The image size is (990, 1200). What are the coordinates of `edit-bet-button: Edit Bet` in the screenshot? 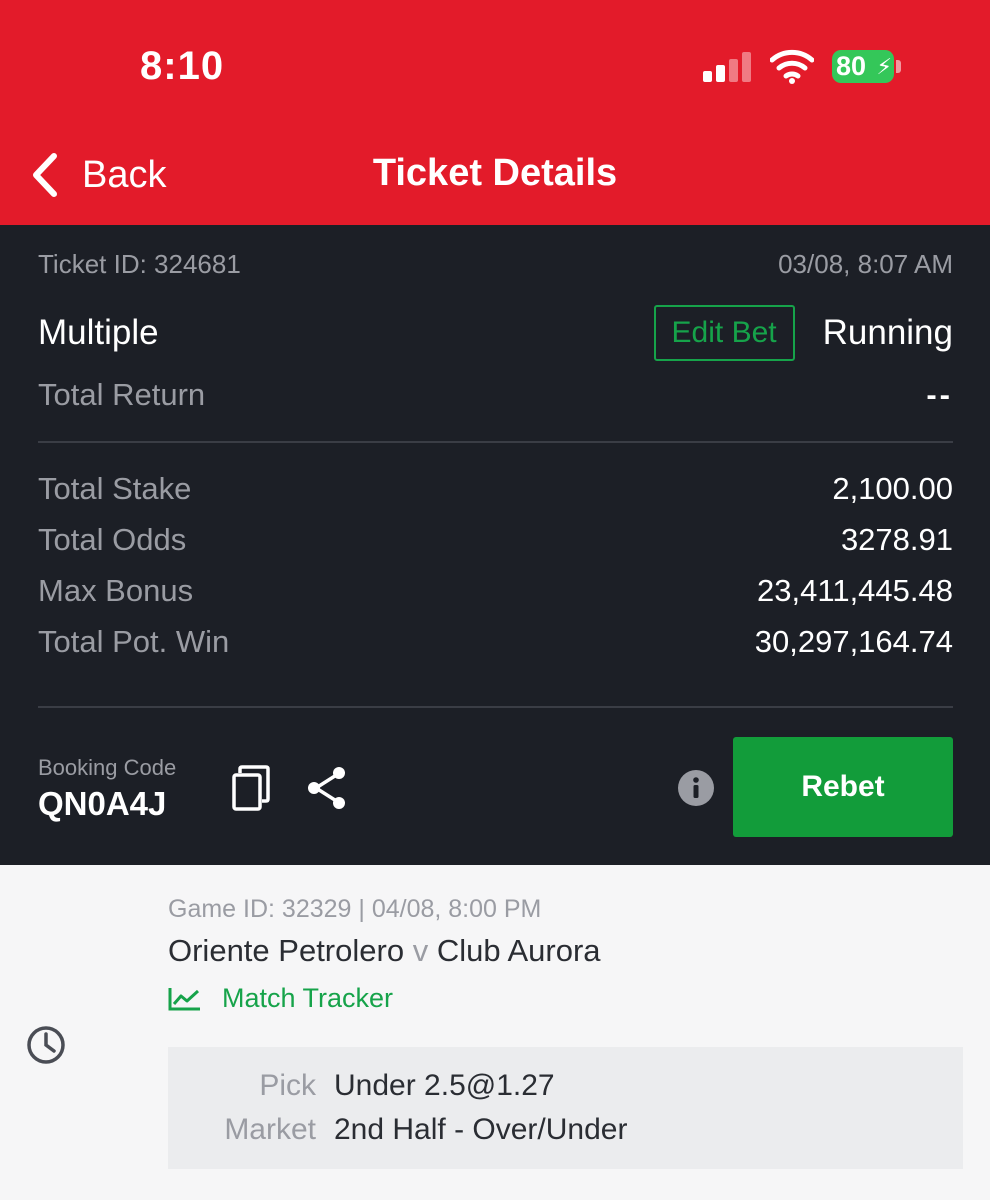 It's located at (724, 333).